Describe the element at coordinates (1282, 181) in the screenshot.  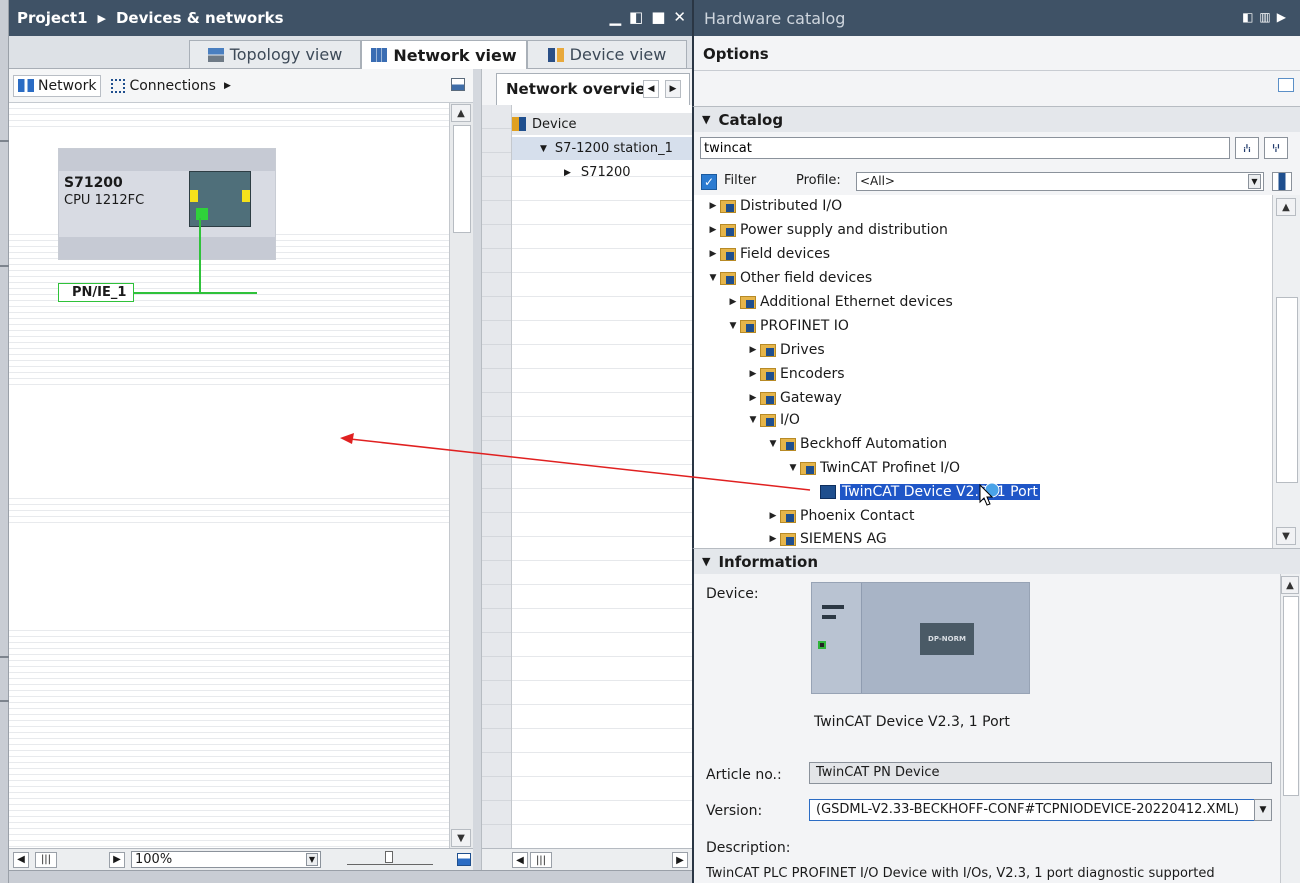
I see `profile-settings-icon` at that location.